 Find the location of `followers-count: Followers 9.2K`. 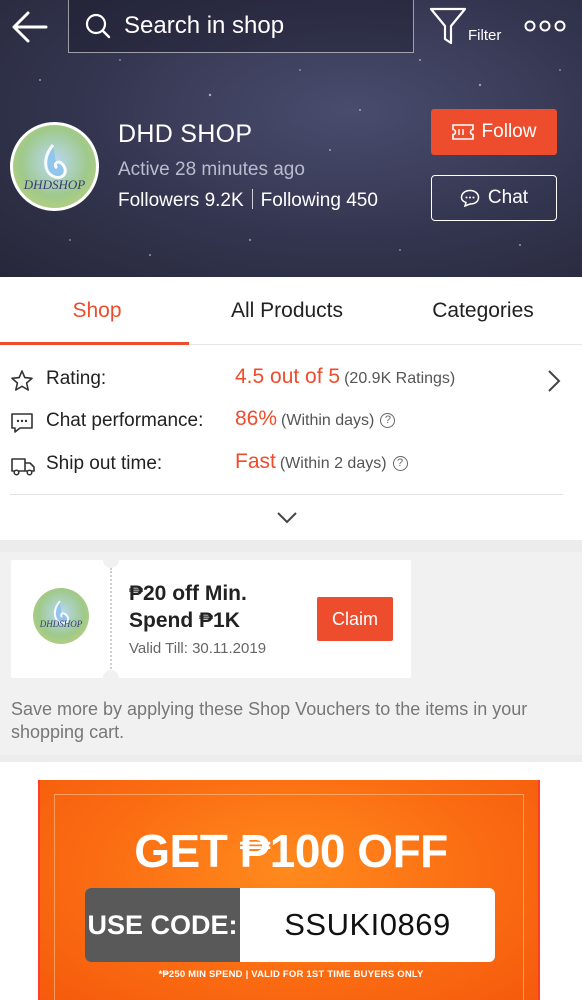

followers-count: Followers 9.2K is located at coordinates (181, 200).